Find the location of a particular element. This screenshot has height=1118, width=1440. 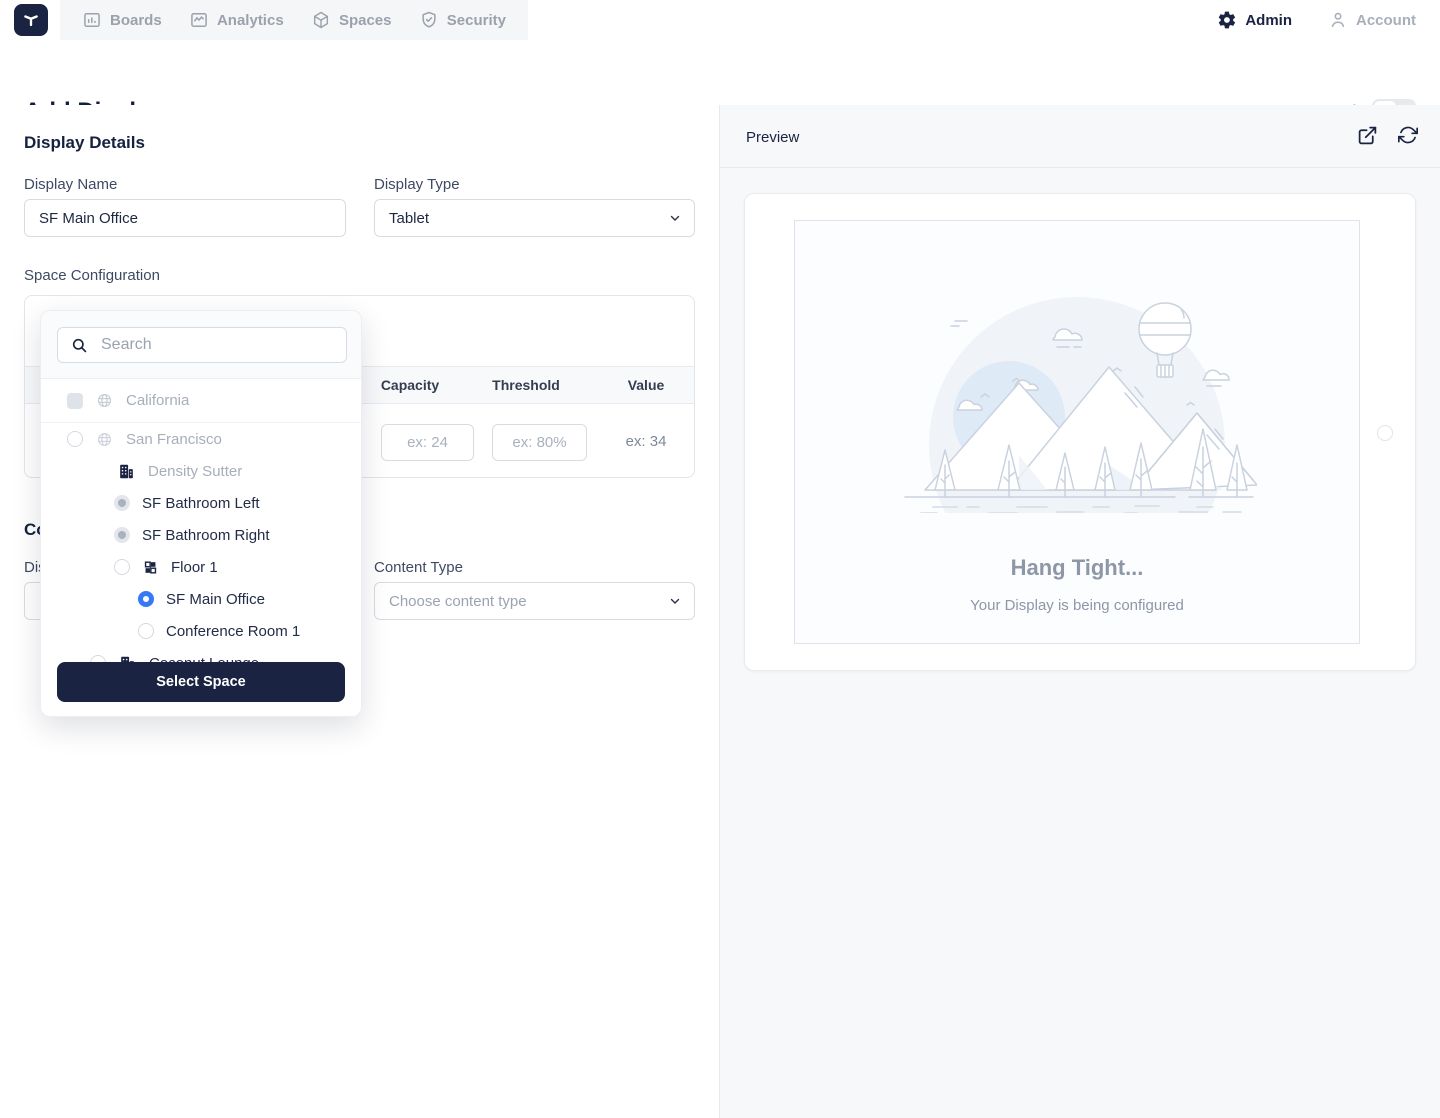

nav-band: Boards Analytics Spaces Security is located at coordinates (294, 20).